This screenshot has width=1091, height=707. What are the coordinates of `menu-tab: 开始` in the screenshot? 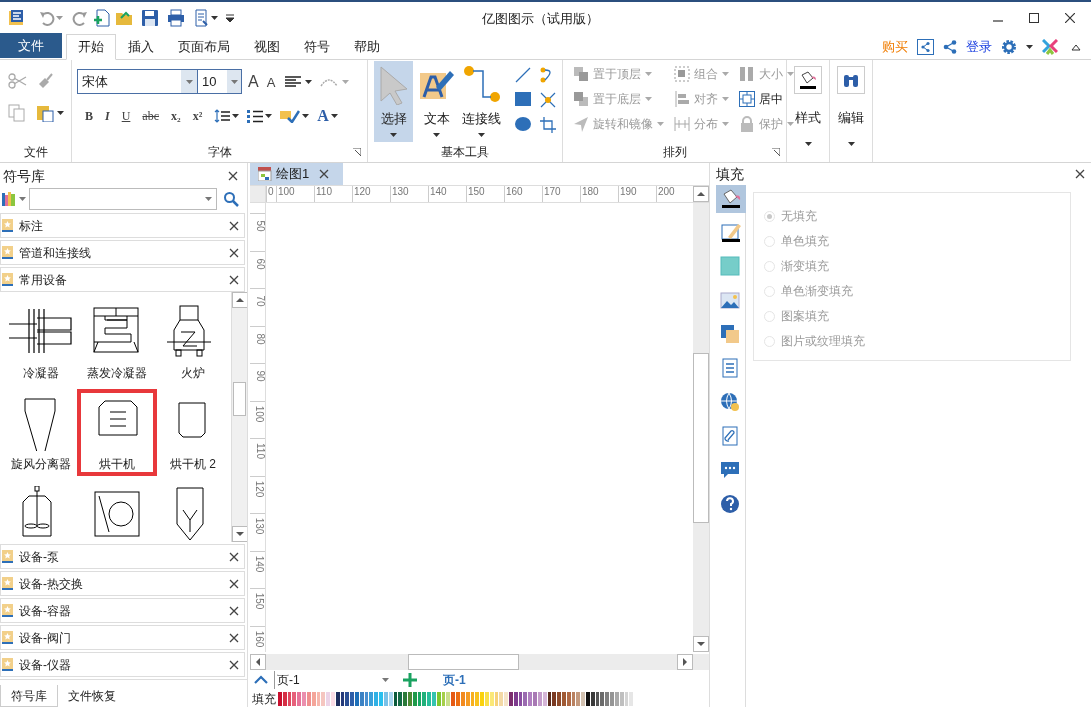 It's located at (91, 47).